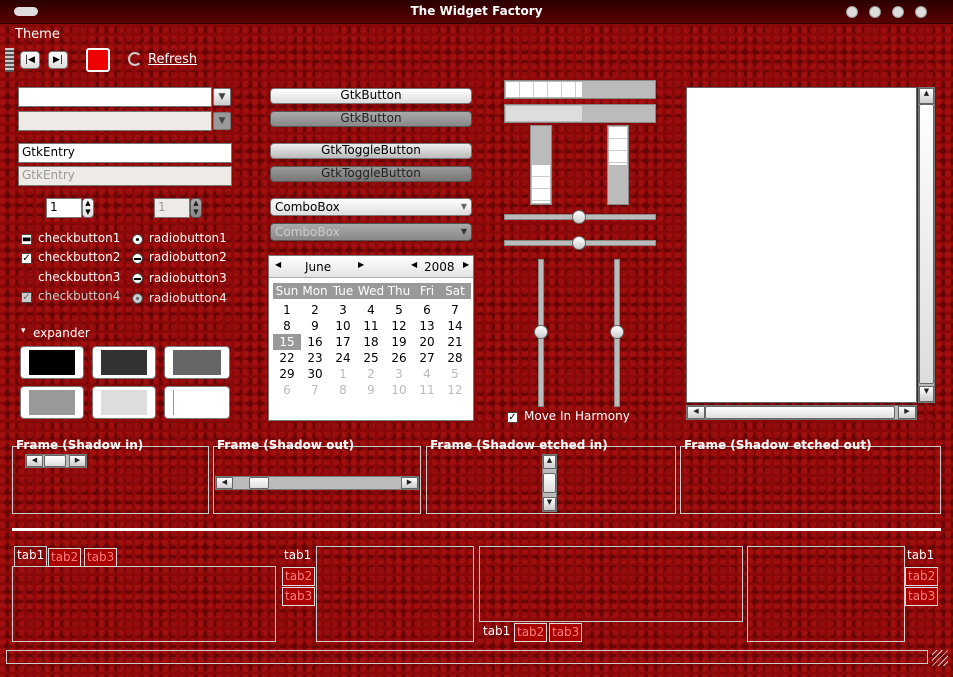 This screenshot has height=677, width=953. Describe the element at coordinates (56, 461) in the screenshot. I see `mini-hscrollbar: ◀ ▶` at that location.